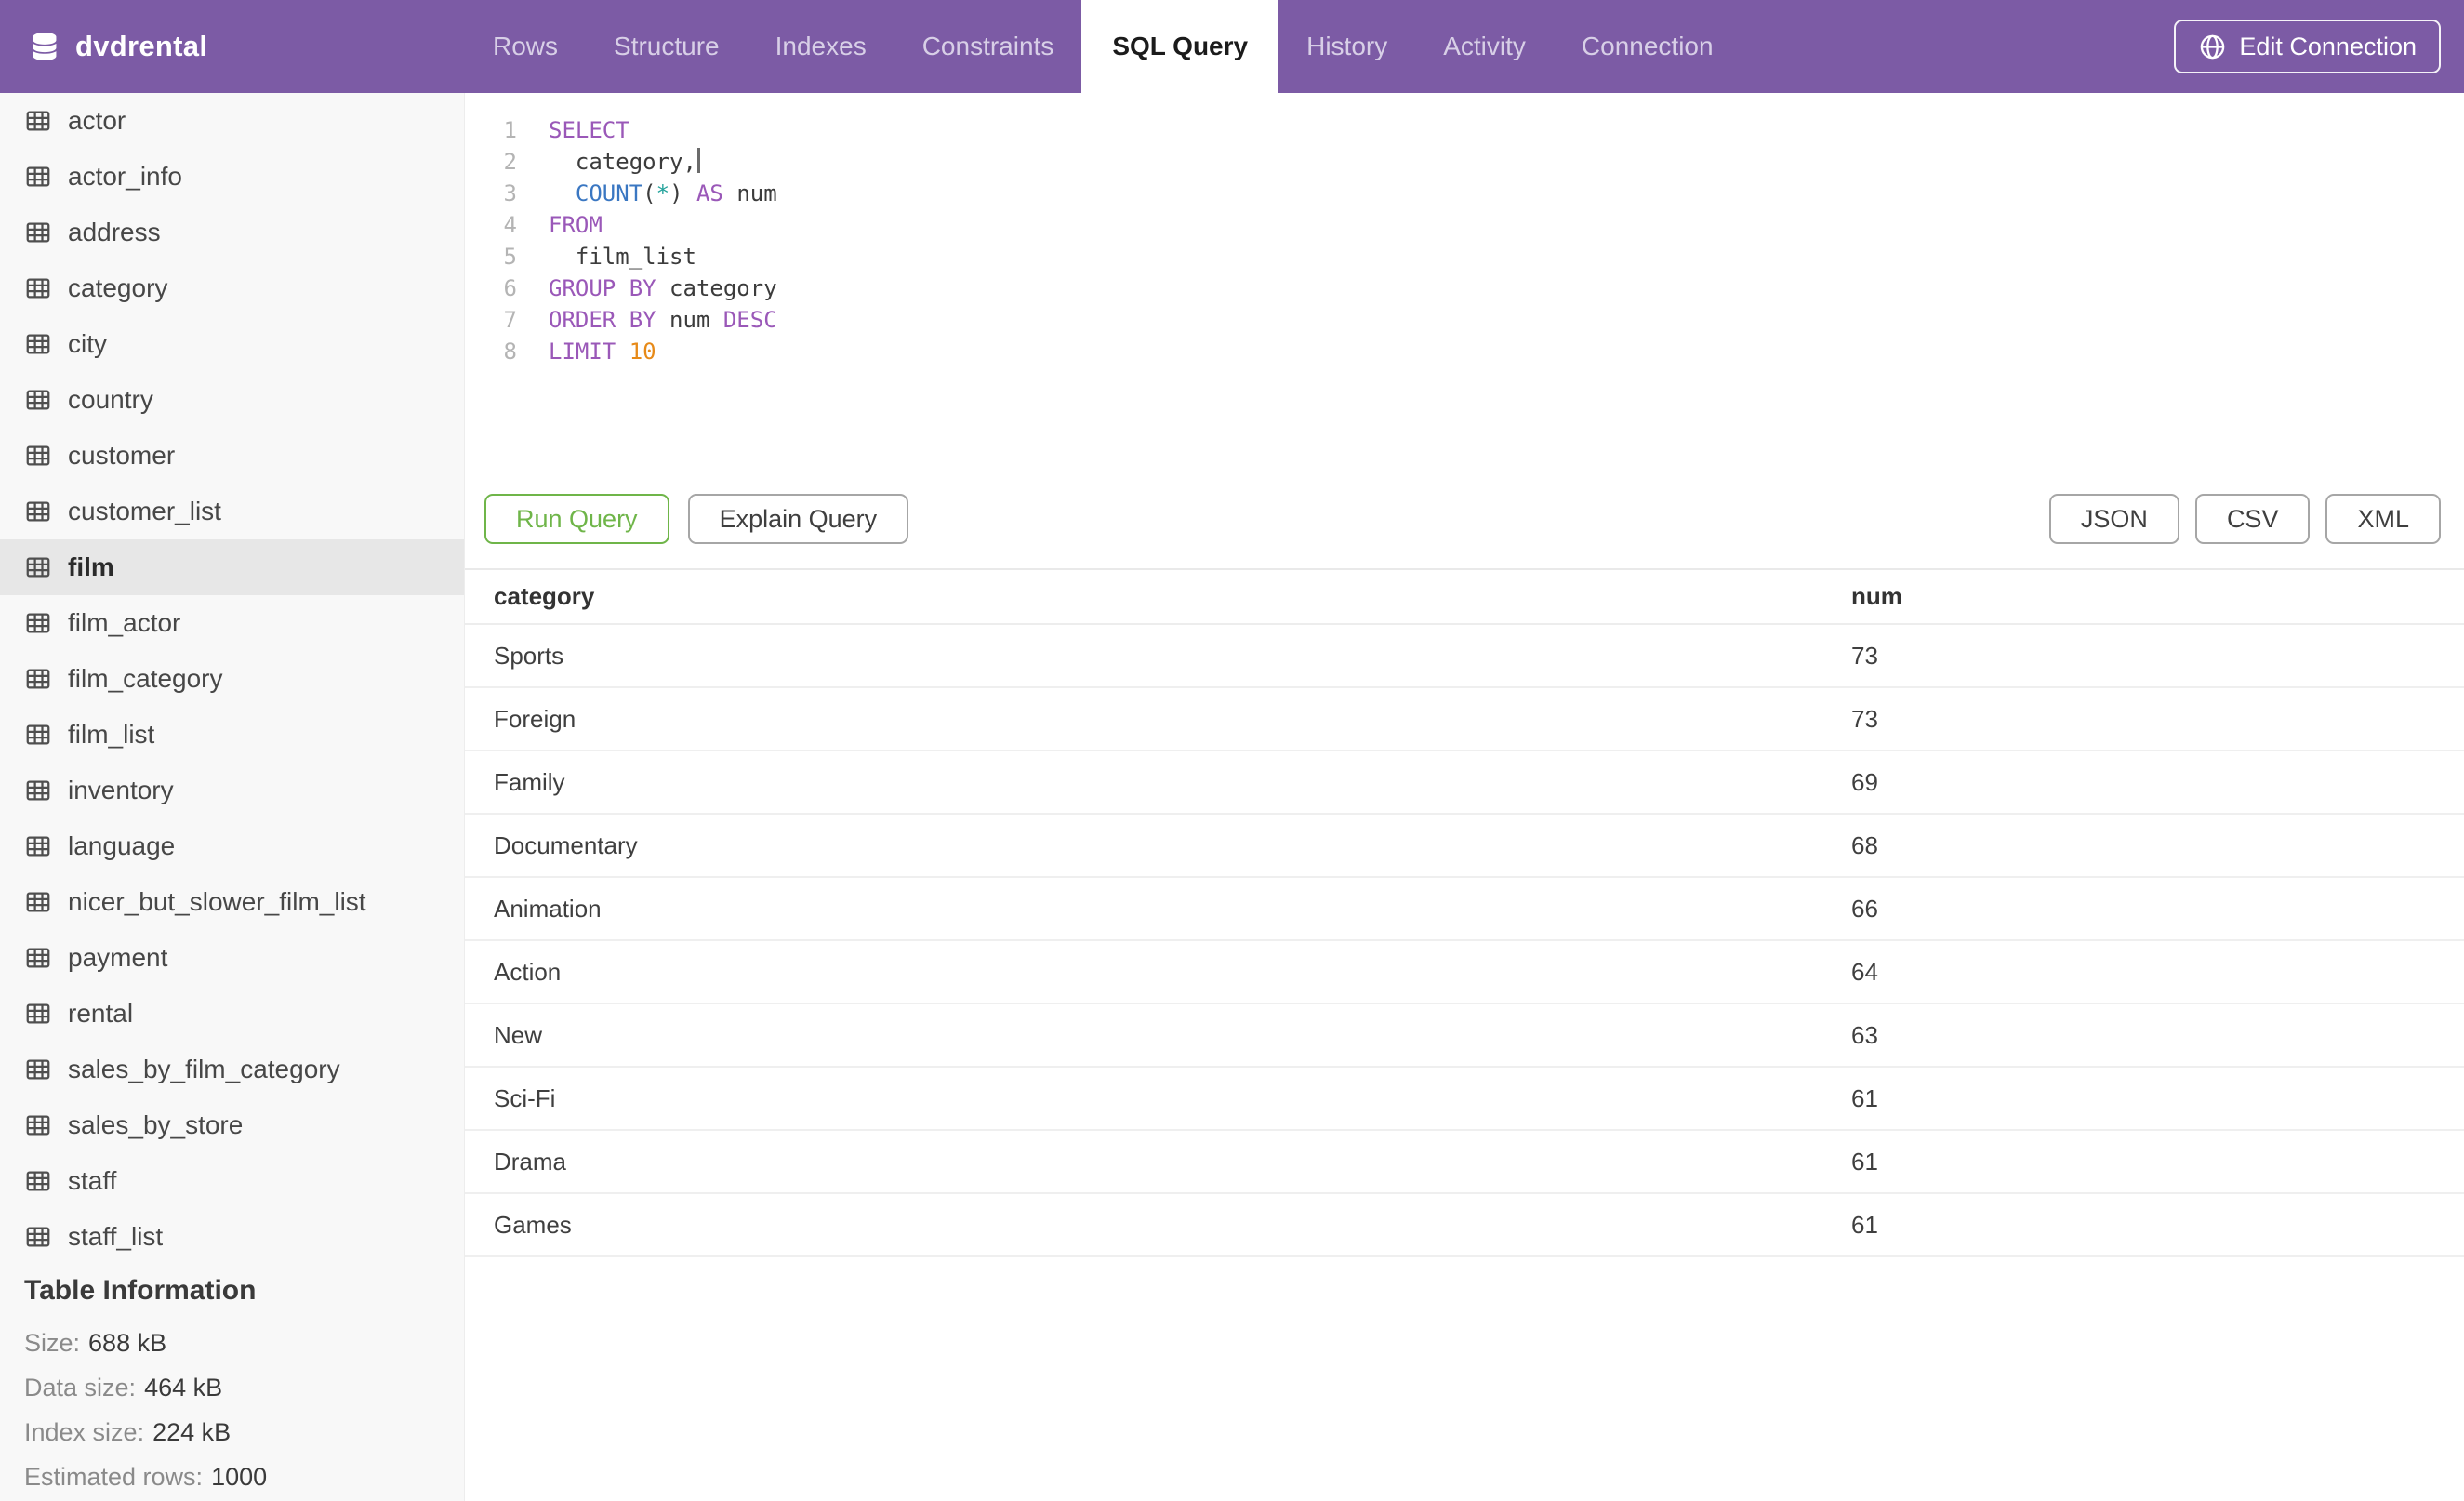  I want to click on code-text: film_list, so click(622, 257).